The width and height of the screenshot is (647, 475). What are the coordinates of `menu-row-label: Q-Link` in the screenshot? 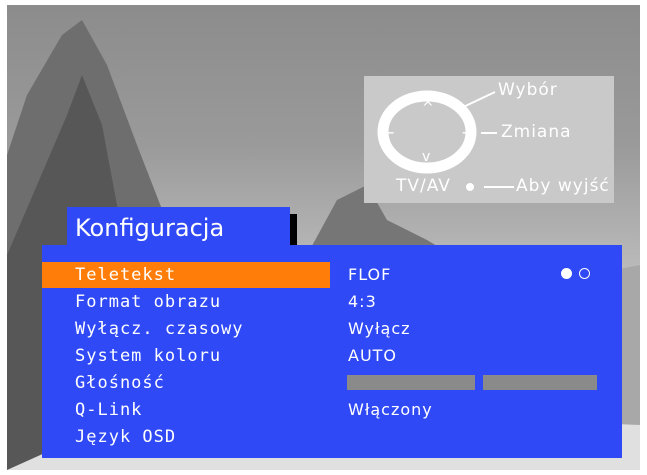 It's located at (109, 410).